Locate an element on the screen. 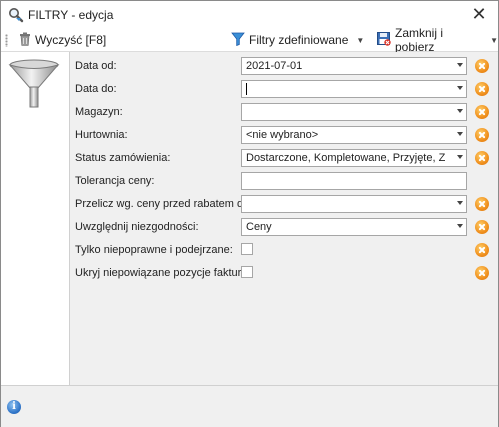  discrepancies-value: Ceny is located at coordinates (259, 227).